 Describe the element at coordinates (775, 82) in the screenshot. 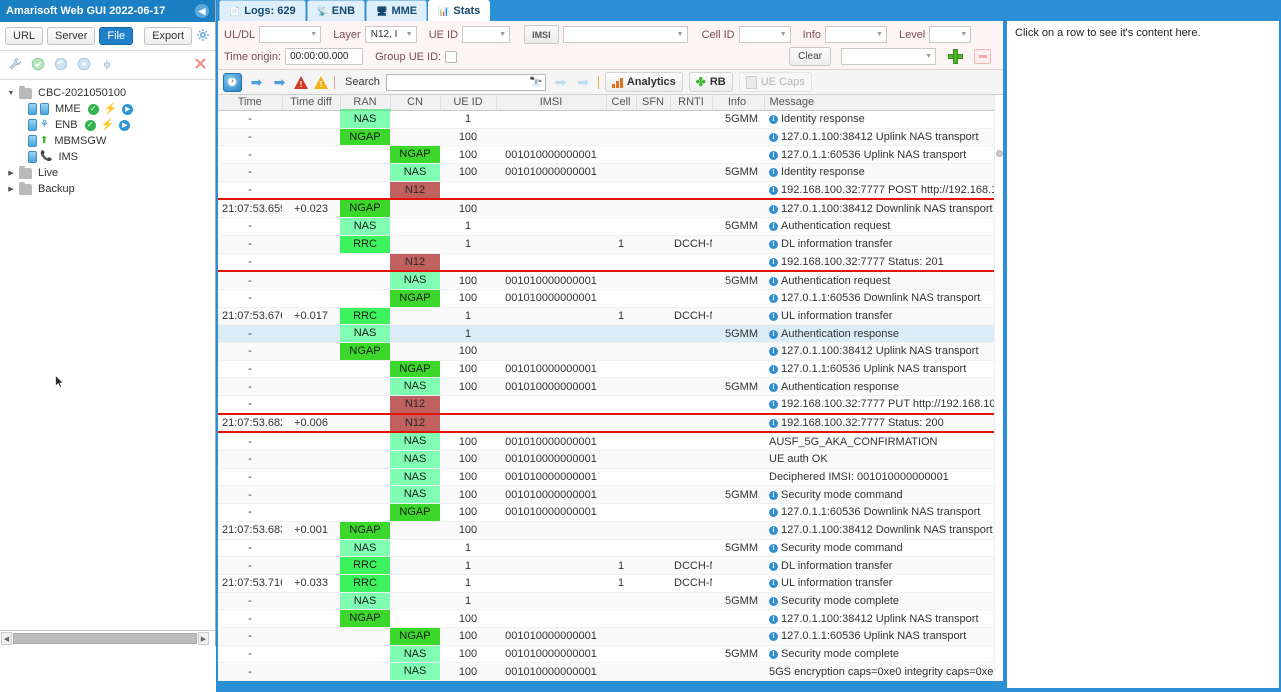

I see `ue-caps-button: UE Caps` at that location.